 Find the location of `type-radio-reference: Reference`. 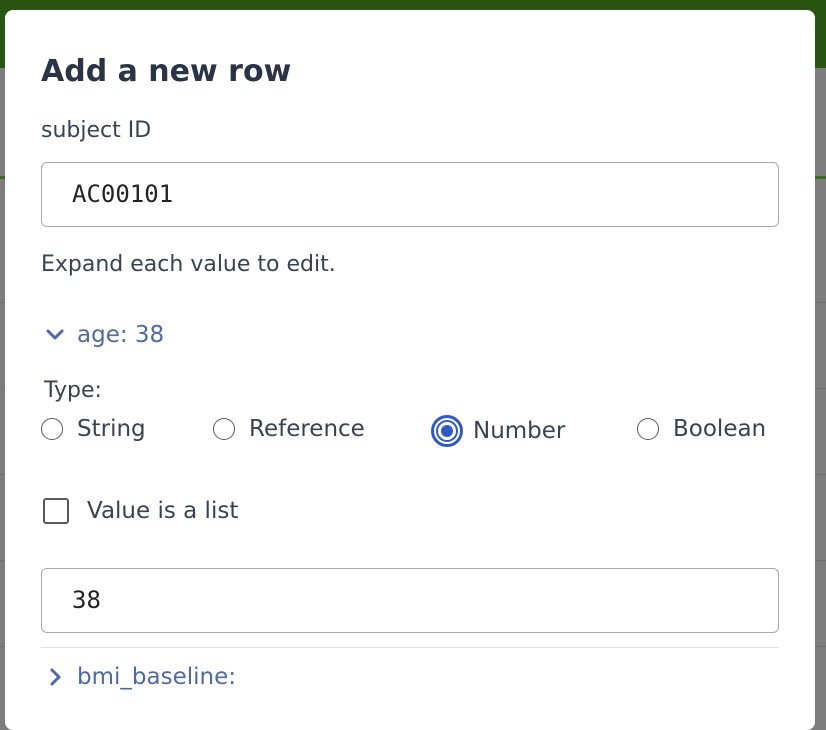

type-radio-reference: Reference is located at coordinates (289, 429).